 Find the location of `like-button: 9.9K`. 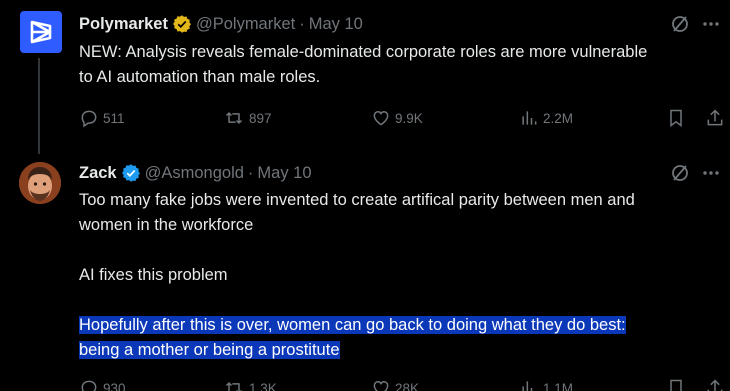

like-button: 9.9K is located at coordinates (397, 118).